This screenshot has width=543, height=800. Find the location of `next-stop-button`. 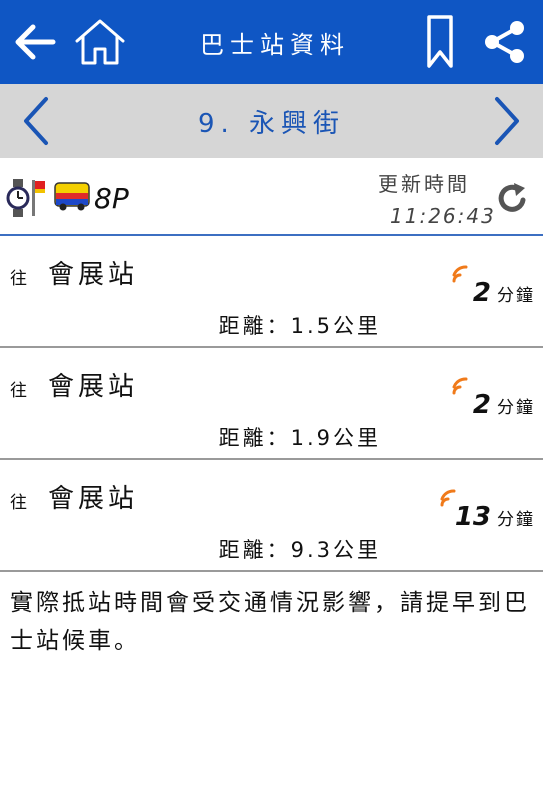

next-stop-button is located at coordinates (507, 121).